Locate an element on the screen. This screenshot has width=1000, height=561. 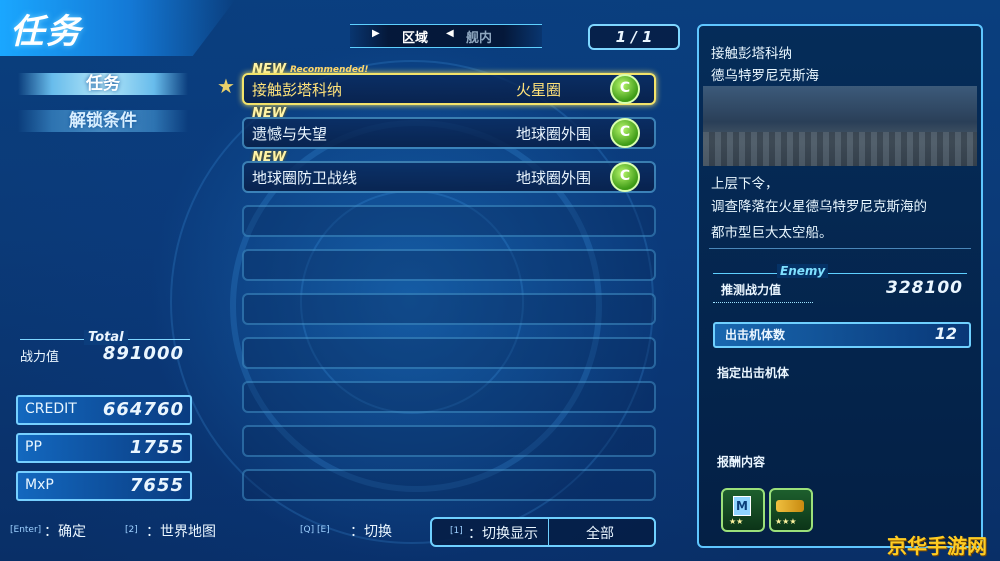
tab-unlock-conditions: 解锁条件 is located at coordinates (103, 121).